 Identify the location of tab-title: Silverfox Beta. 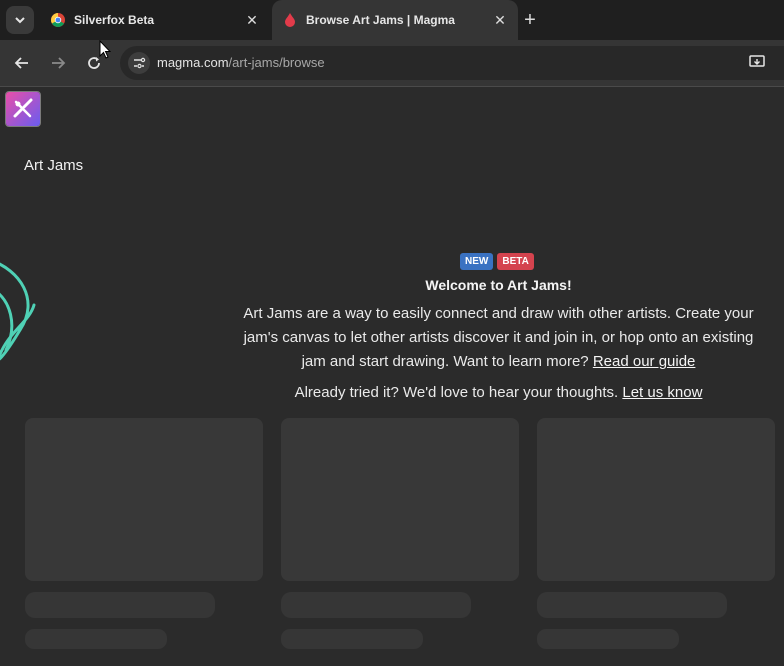
(114, 20).